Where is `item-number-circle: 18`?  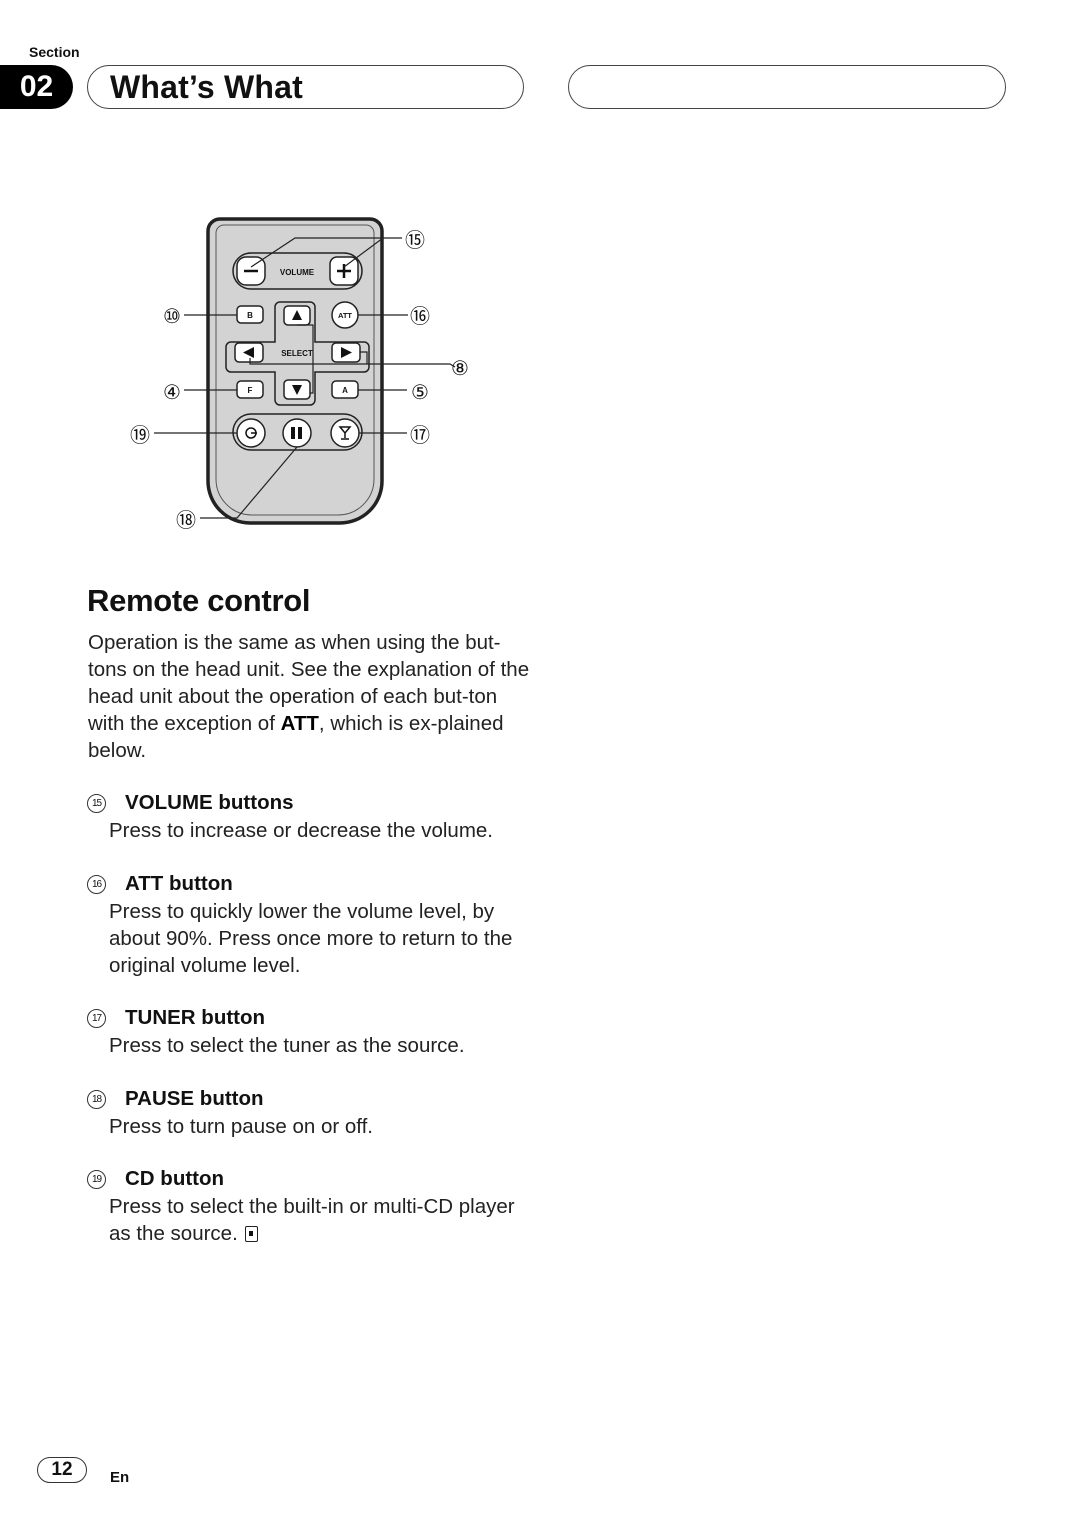
item-number-circle: 18 is located at coordinates (96, 1099).